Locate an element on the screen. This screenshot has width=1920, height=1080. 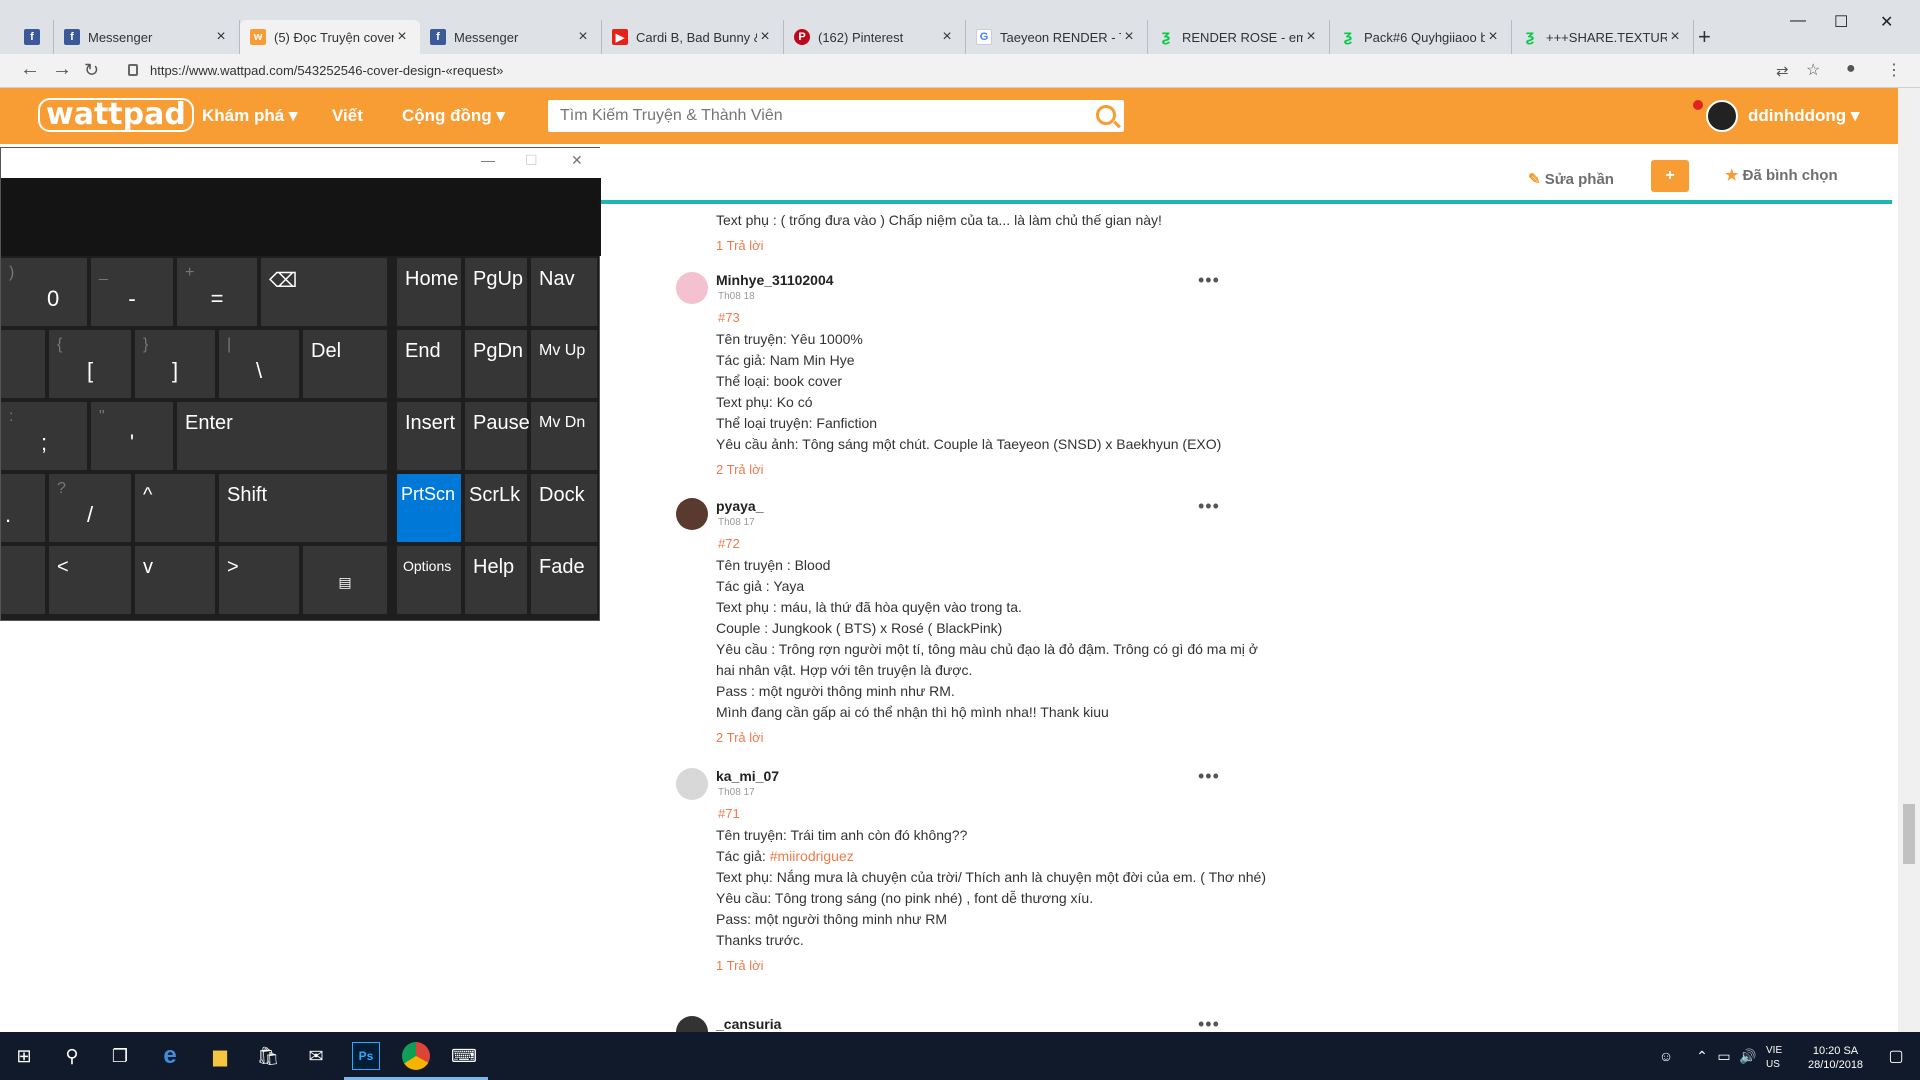
key-minus: _ - is located at coordinates (132, 292).